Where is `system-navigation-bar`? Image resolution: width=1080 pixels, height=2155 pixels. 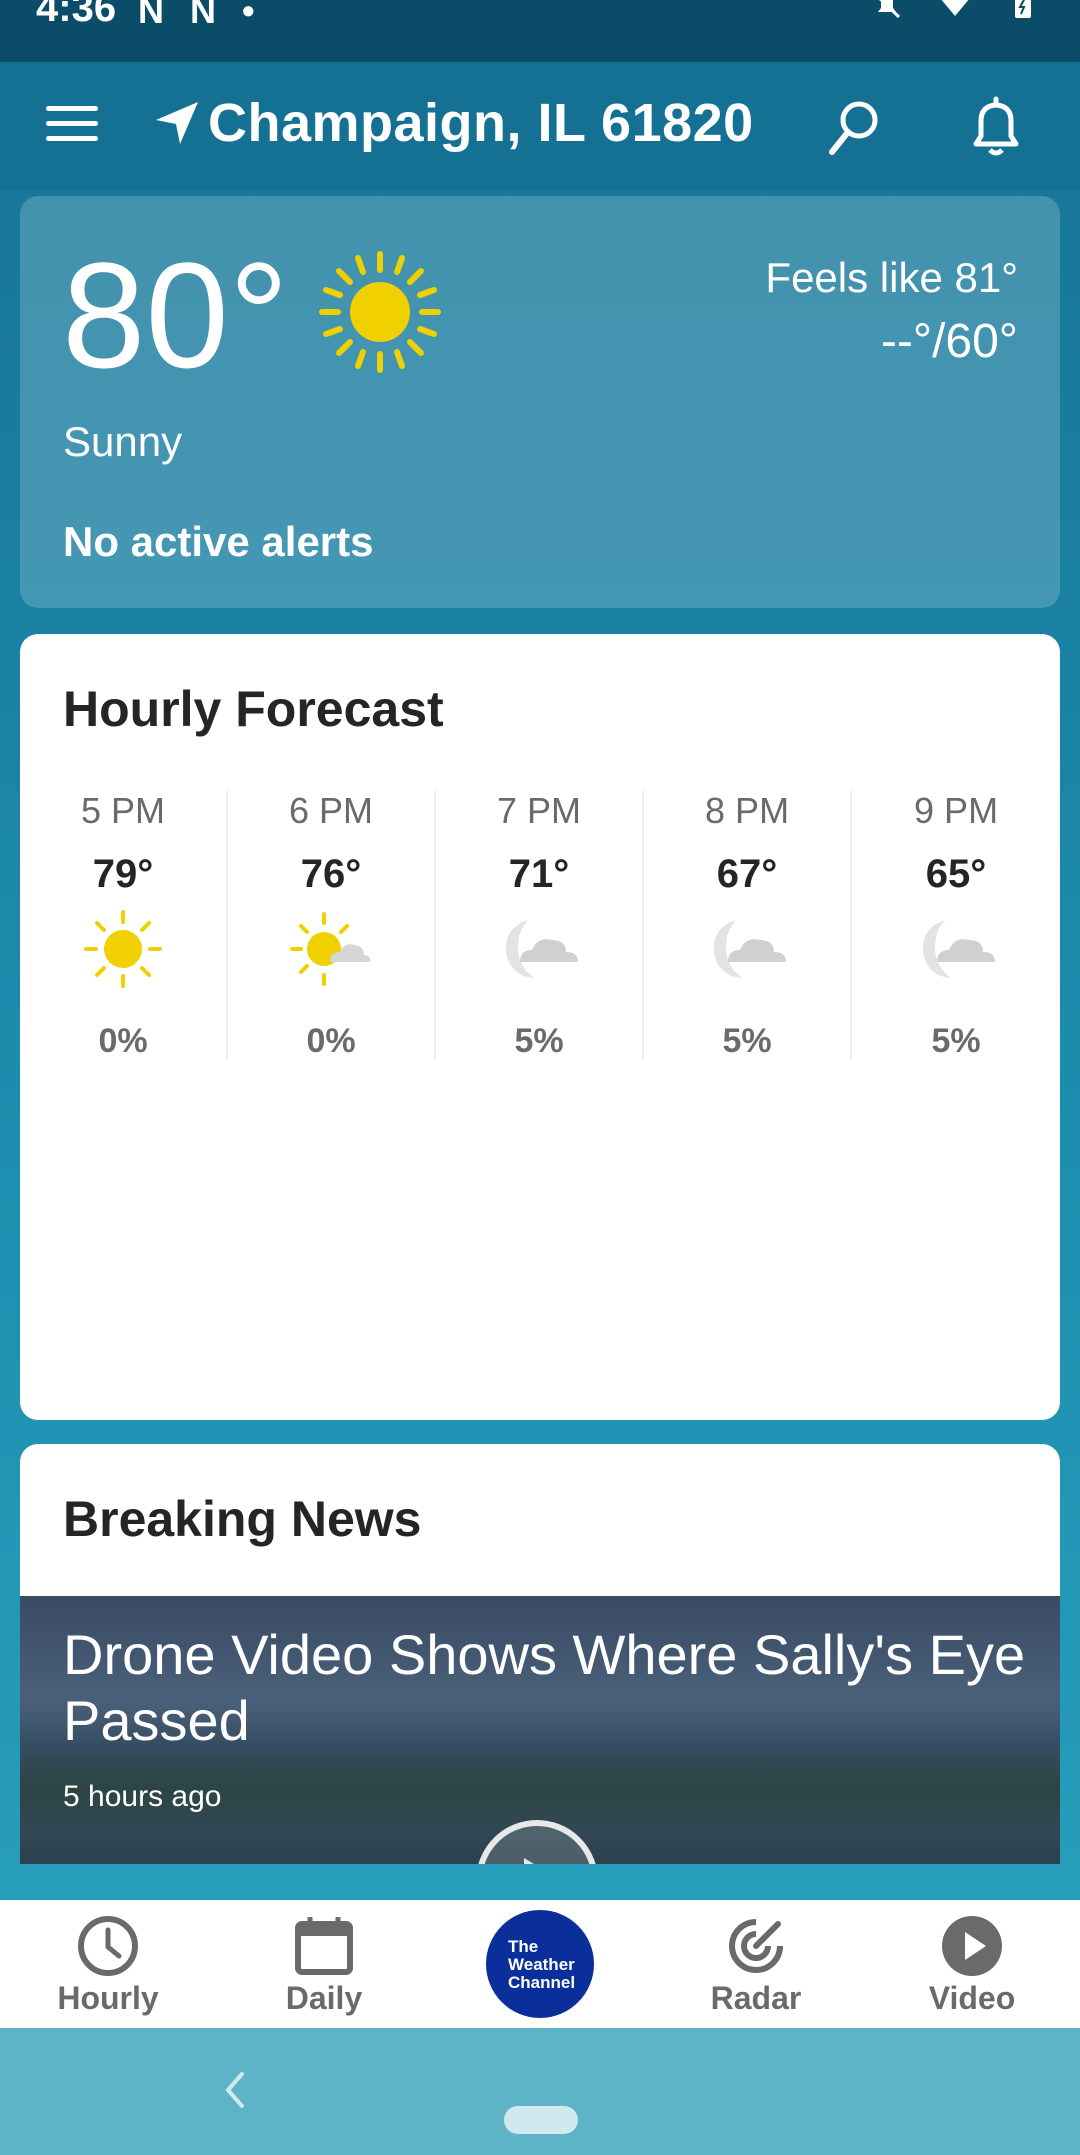
system-navigation-bar is located at coordinates (540, 2091).